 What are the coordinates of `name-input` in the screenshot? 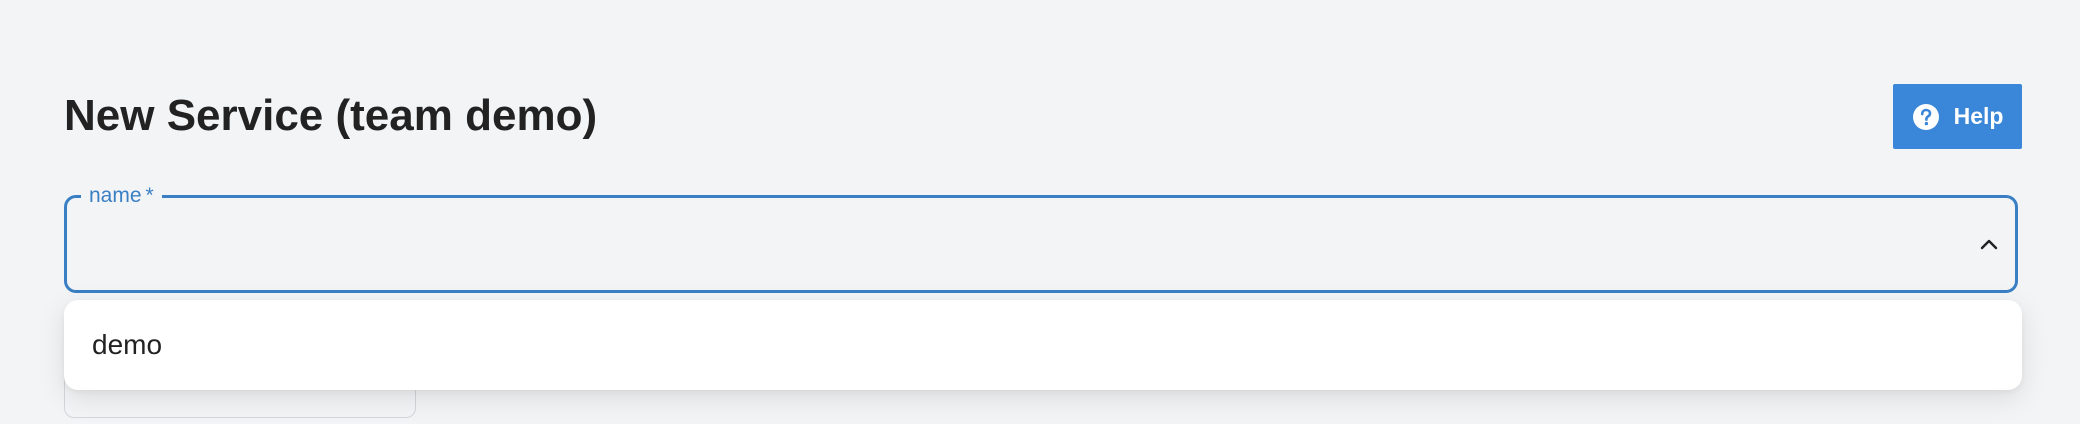 It's located at (1009, 245).